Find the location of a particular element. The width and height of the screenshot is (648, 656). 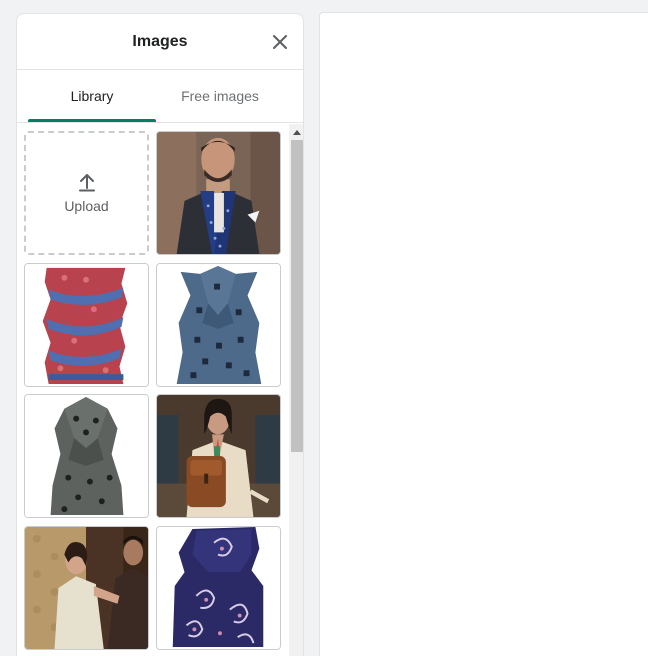

close-button is located at coordinates (280, 42).